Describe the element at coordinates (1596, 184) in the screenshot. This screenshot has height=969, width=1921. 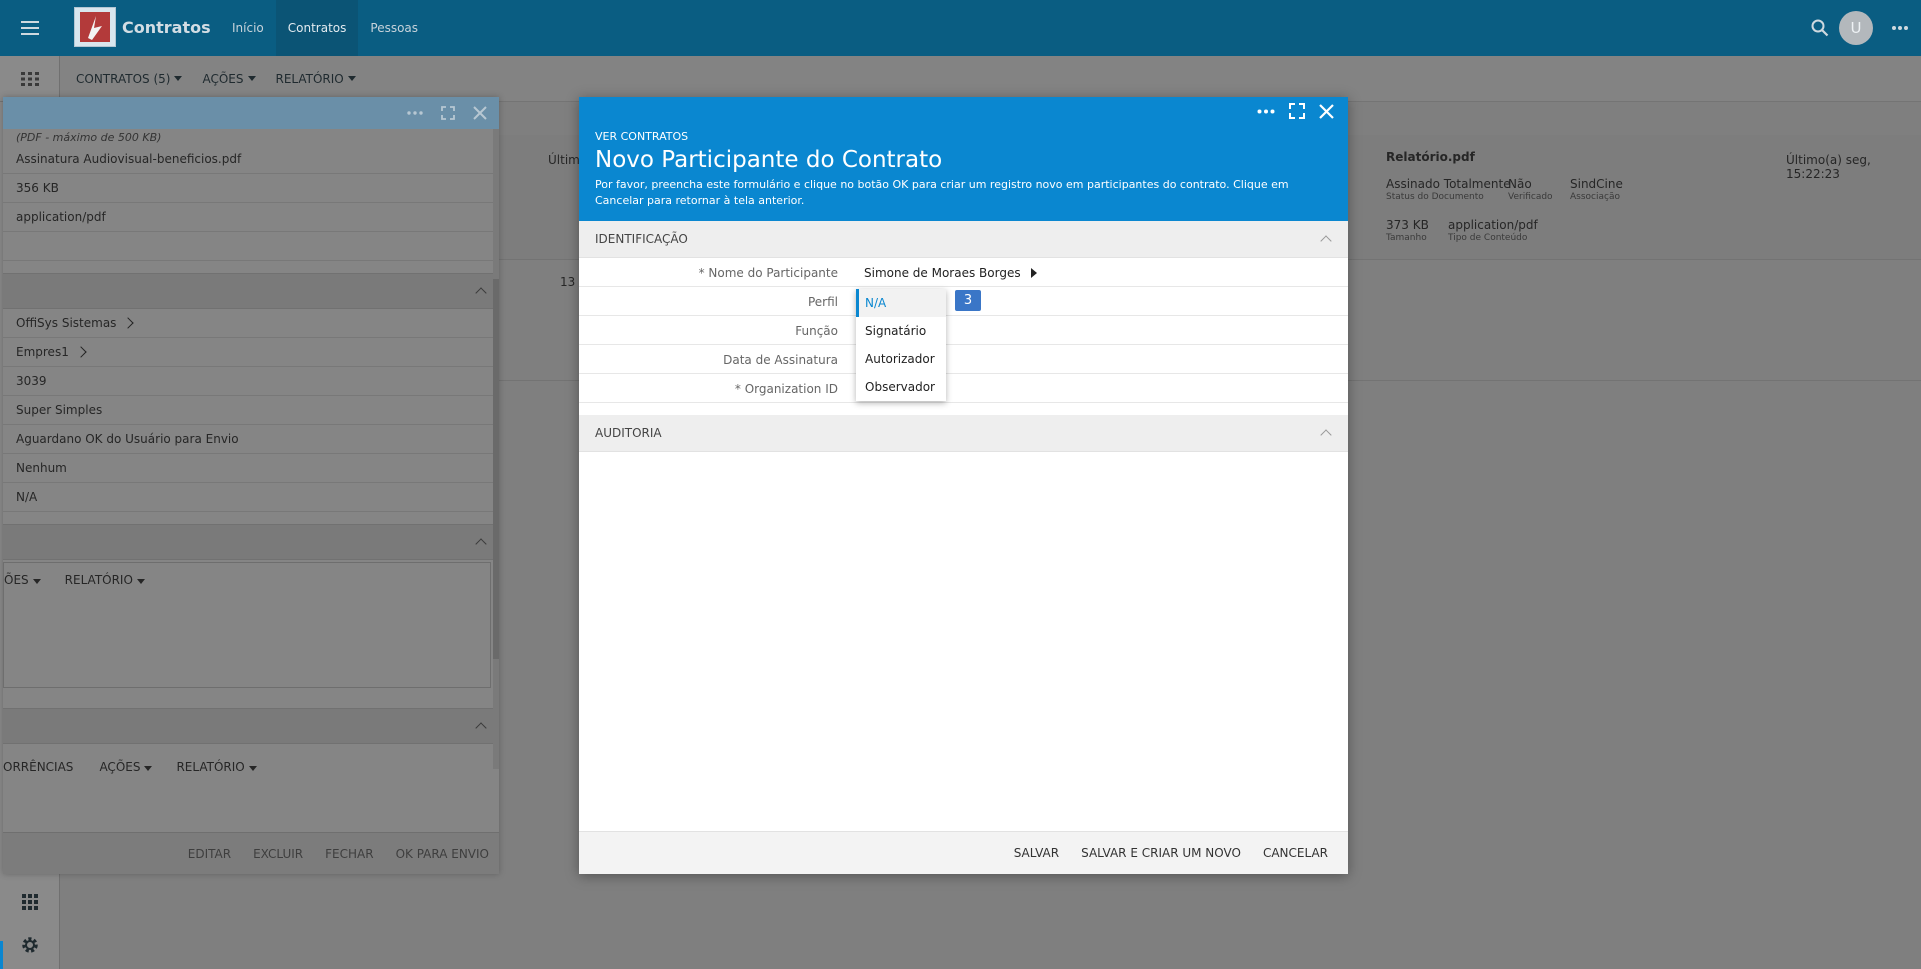
I see `bg-associacao: SindCine` at that location.